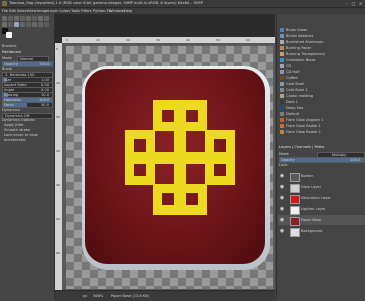  What do you see at coordinates (28, 24) in the screenshot?
I see `clone-icon` at bounding box center [28, 24].